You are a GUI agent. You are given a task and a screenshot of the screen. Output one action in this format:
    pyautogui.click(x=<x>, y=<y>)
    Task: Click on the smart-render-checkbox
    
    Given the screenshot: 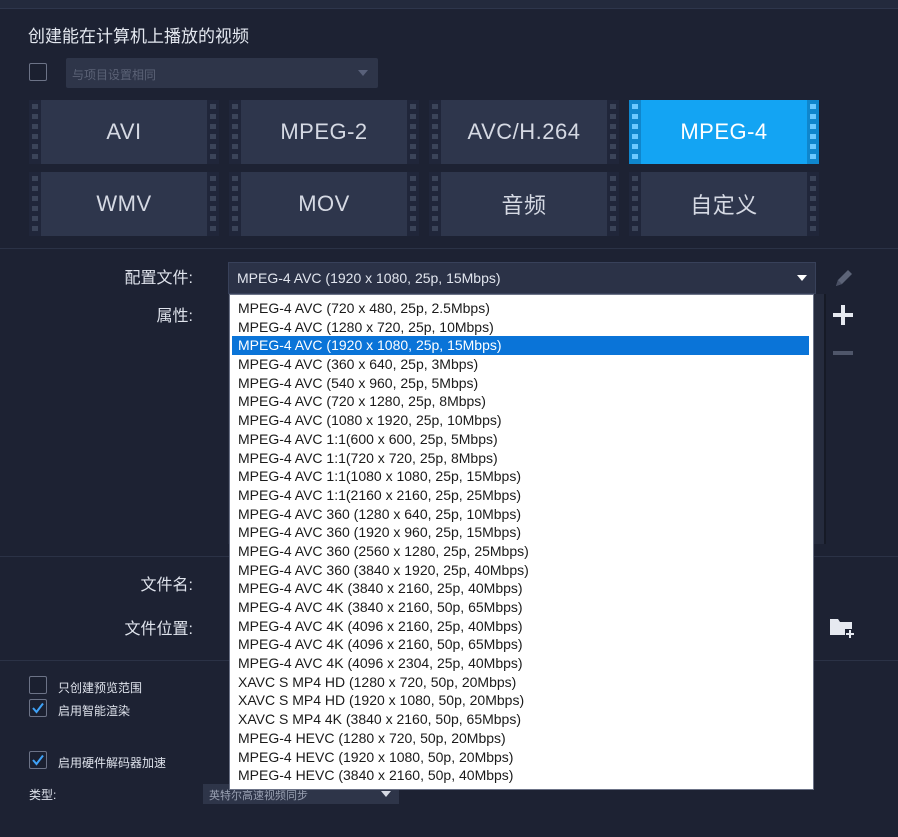 What is the action you would take?
    pyautogui.click(x=38, y=708)
    